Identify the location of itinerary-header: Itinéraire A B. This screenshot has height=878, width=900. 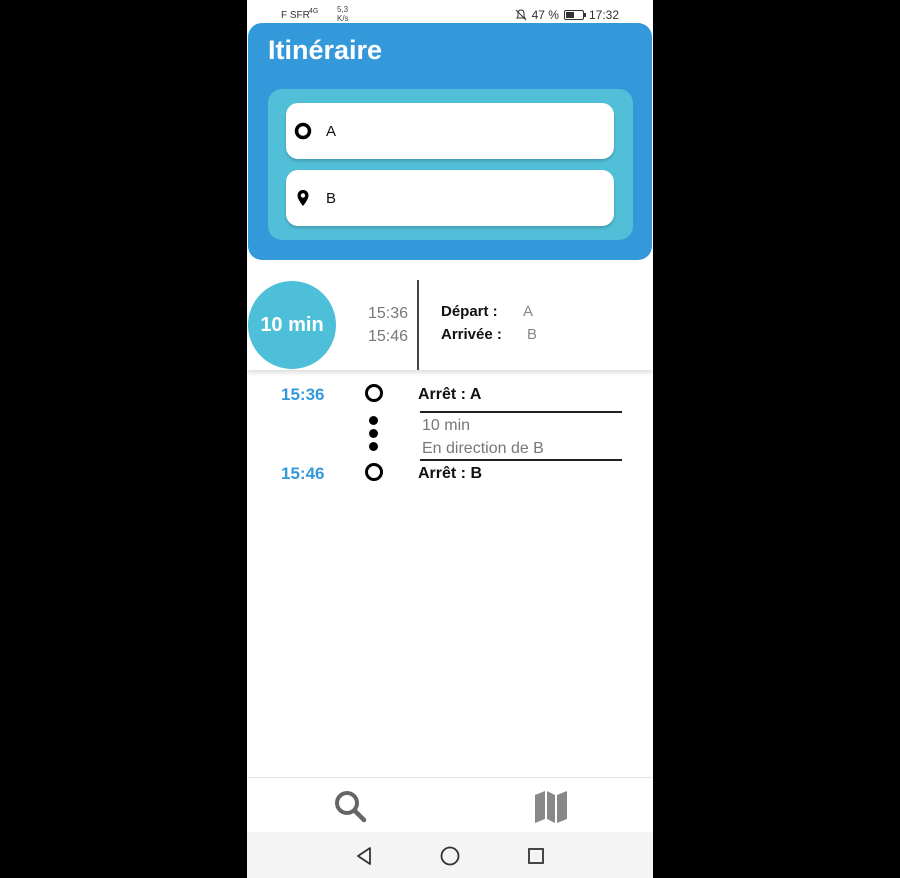
(450, 141).